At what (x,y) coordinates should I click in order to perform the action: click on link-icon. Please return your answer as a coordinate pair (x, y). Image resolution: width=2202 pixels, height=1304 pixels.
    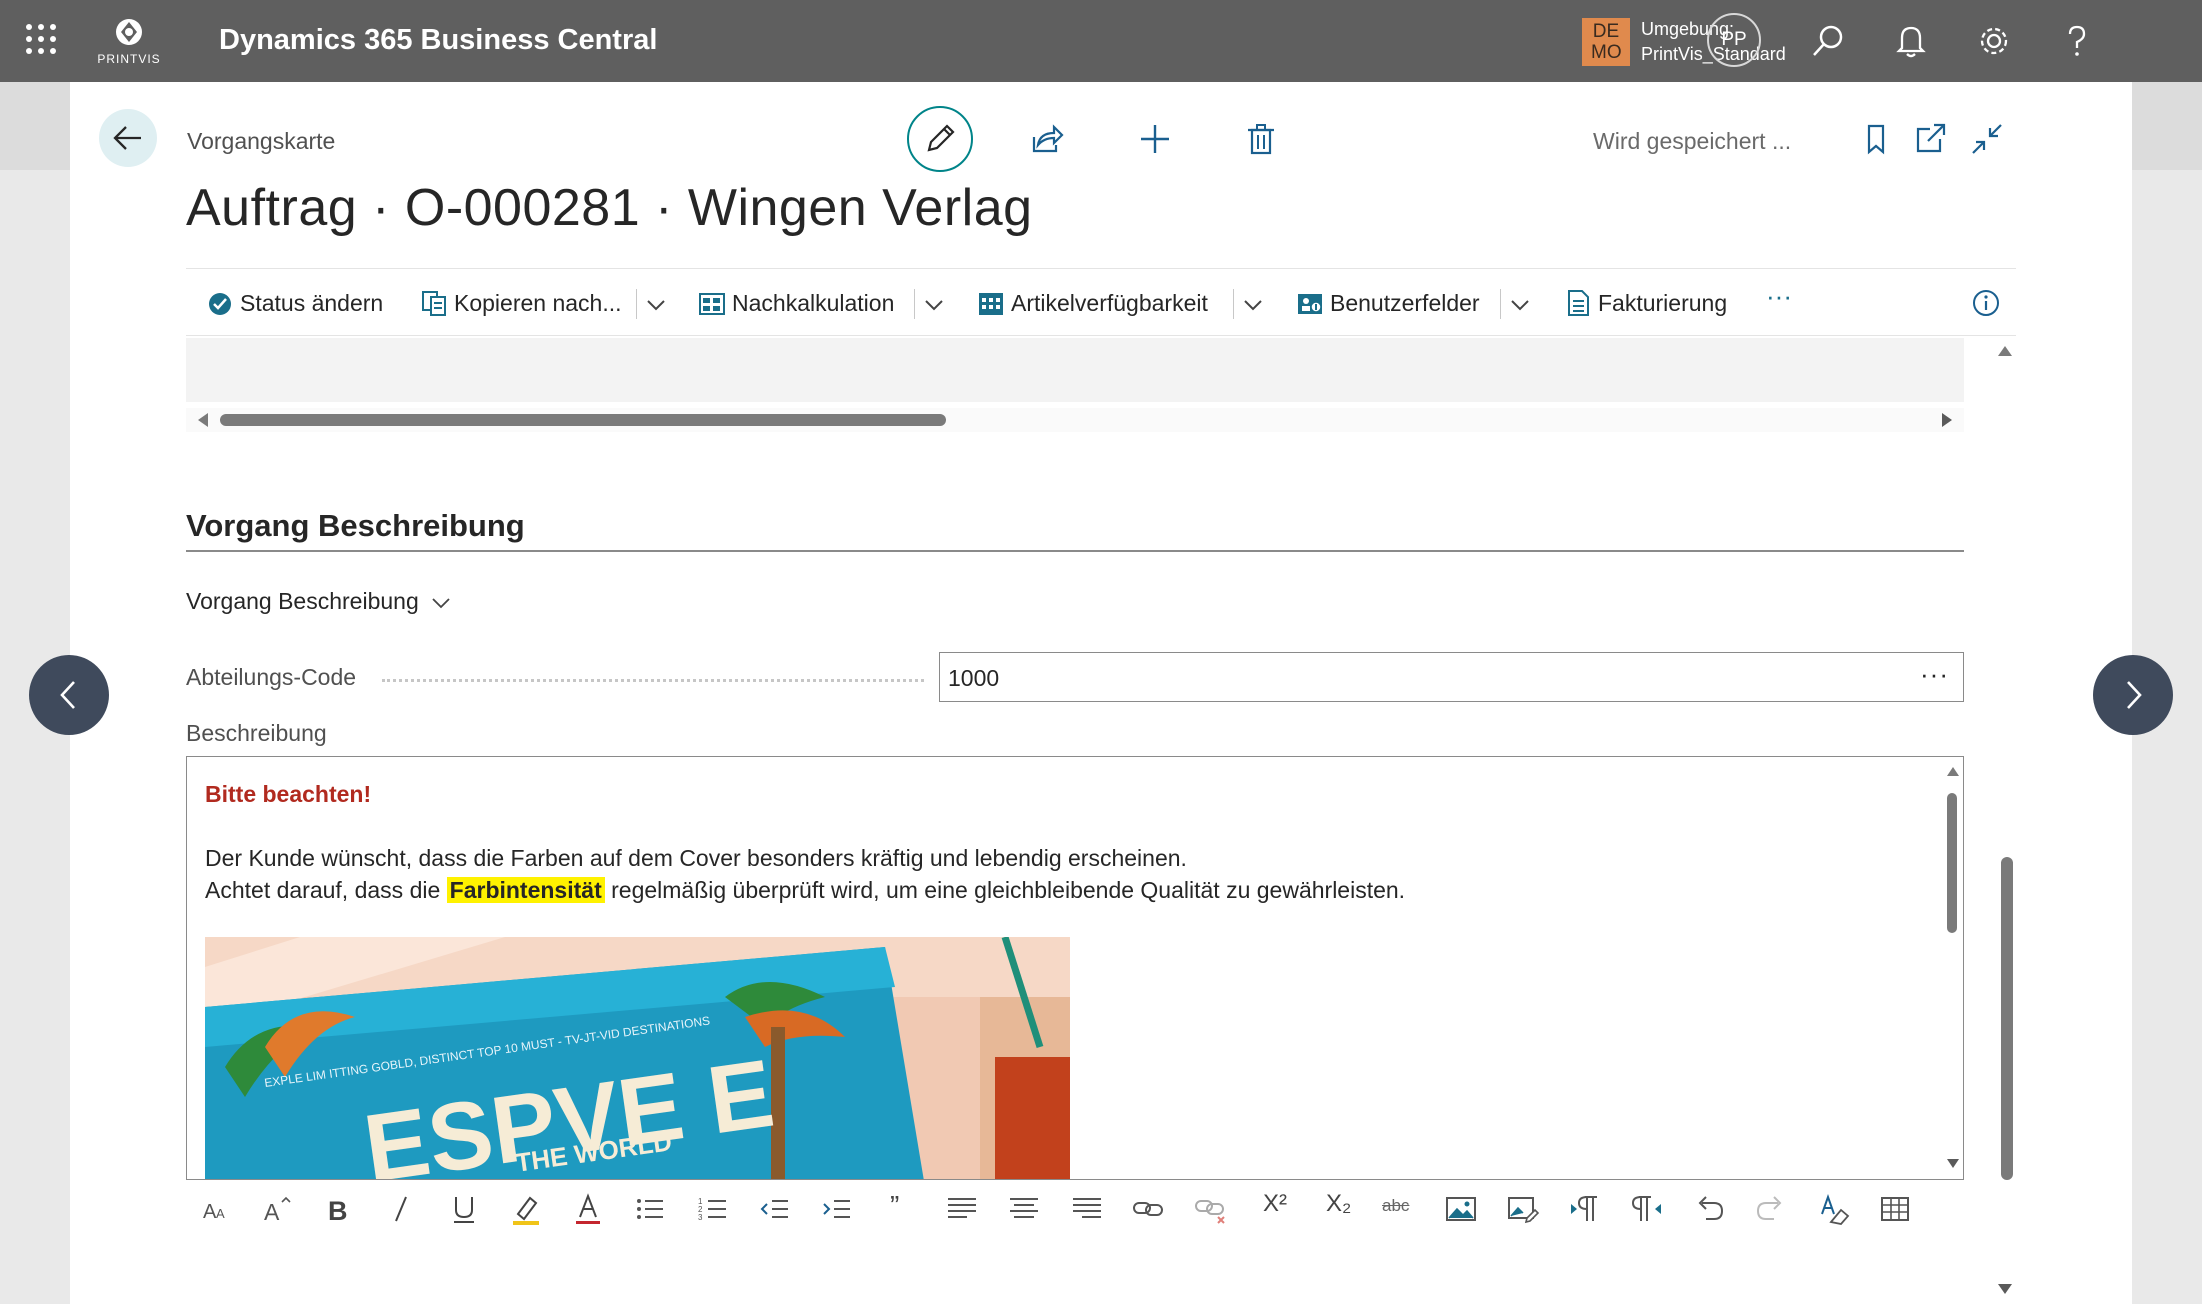
    Looking at the image, I should click on (1148, 1209).